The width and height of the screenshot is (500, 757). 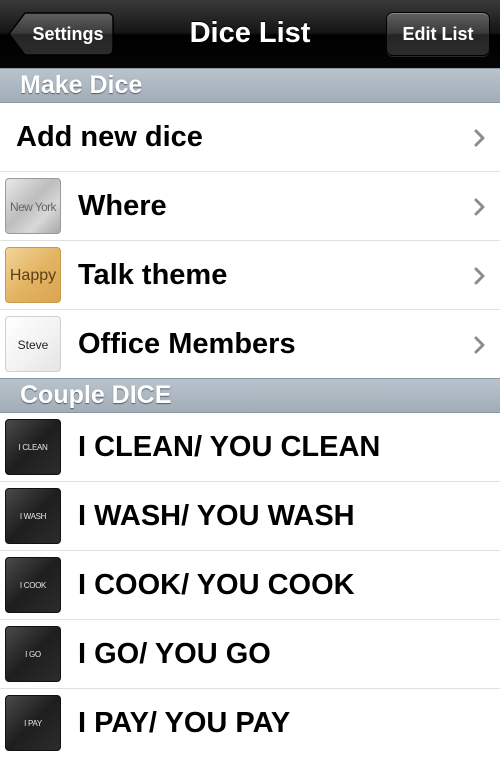 What do you see at coordinates (33, 654) in the screenshot?
I see `dice-thumbnail: I GO` at bounding box center [33, 654].